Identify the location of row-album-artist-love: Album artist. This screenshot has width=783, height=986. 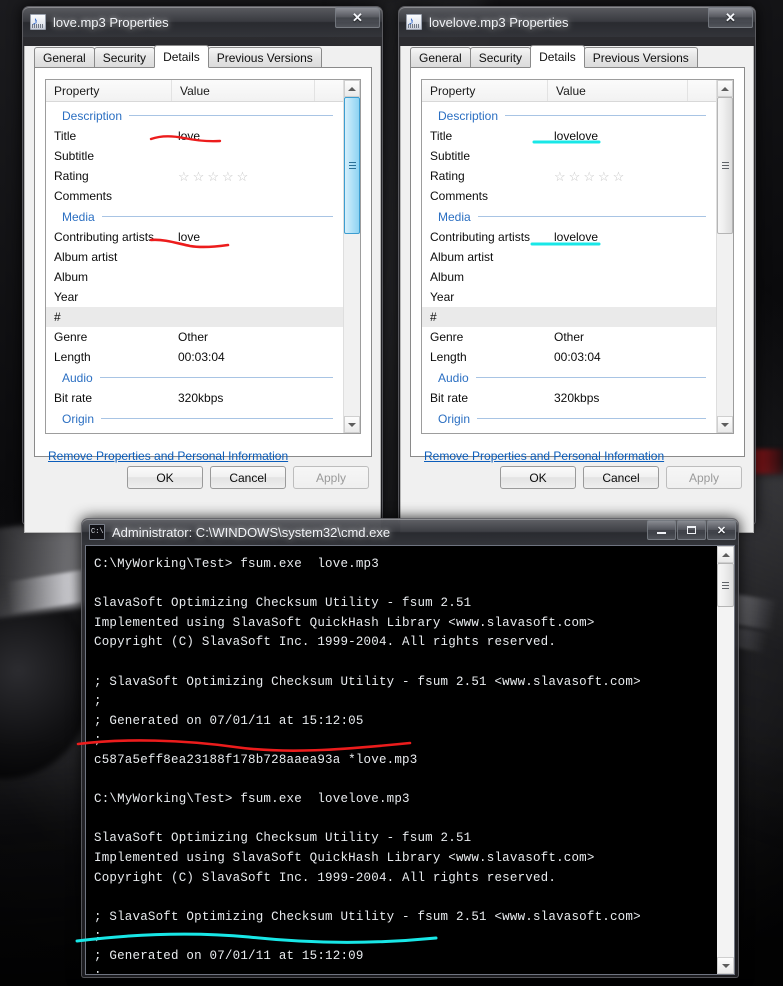
(194, 257).